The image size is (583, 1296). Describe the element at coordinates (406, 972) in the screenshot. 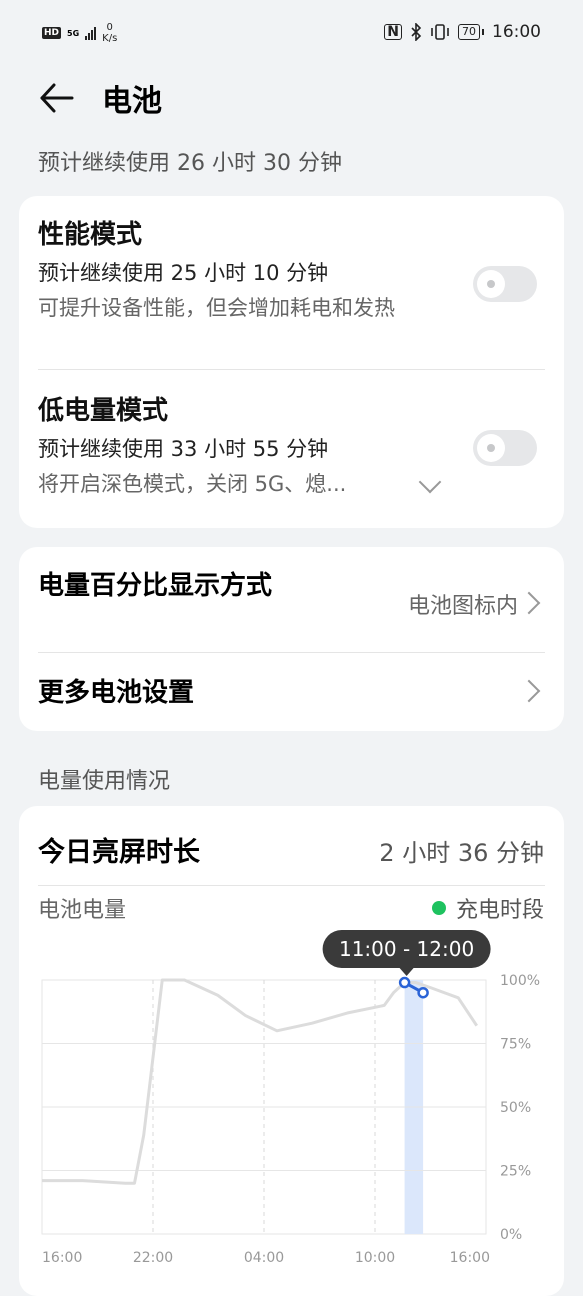

I see `range-tooltip-pointer` at that location.